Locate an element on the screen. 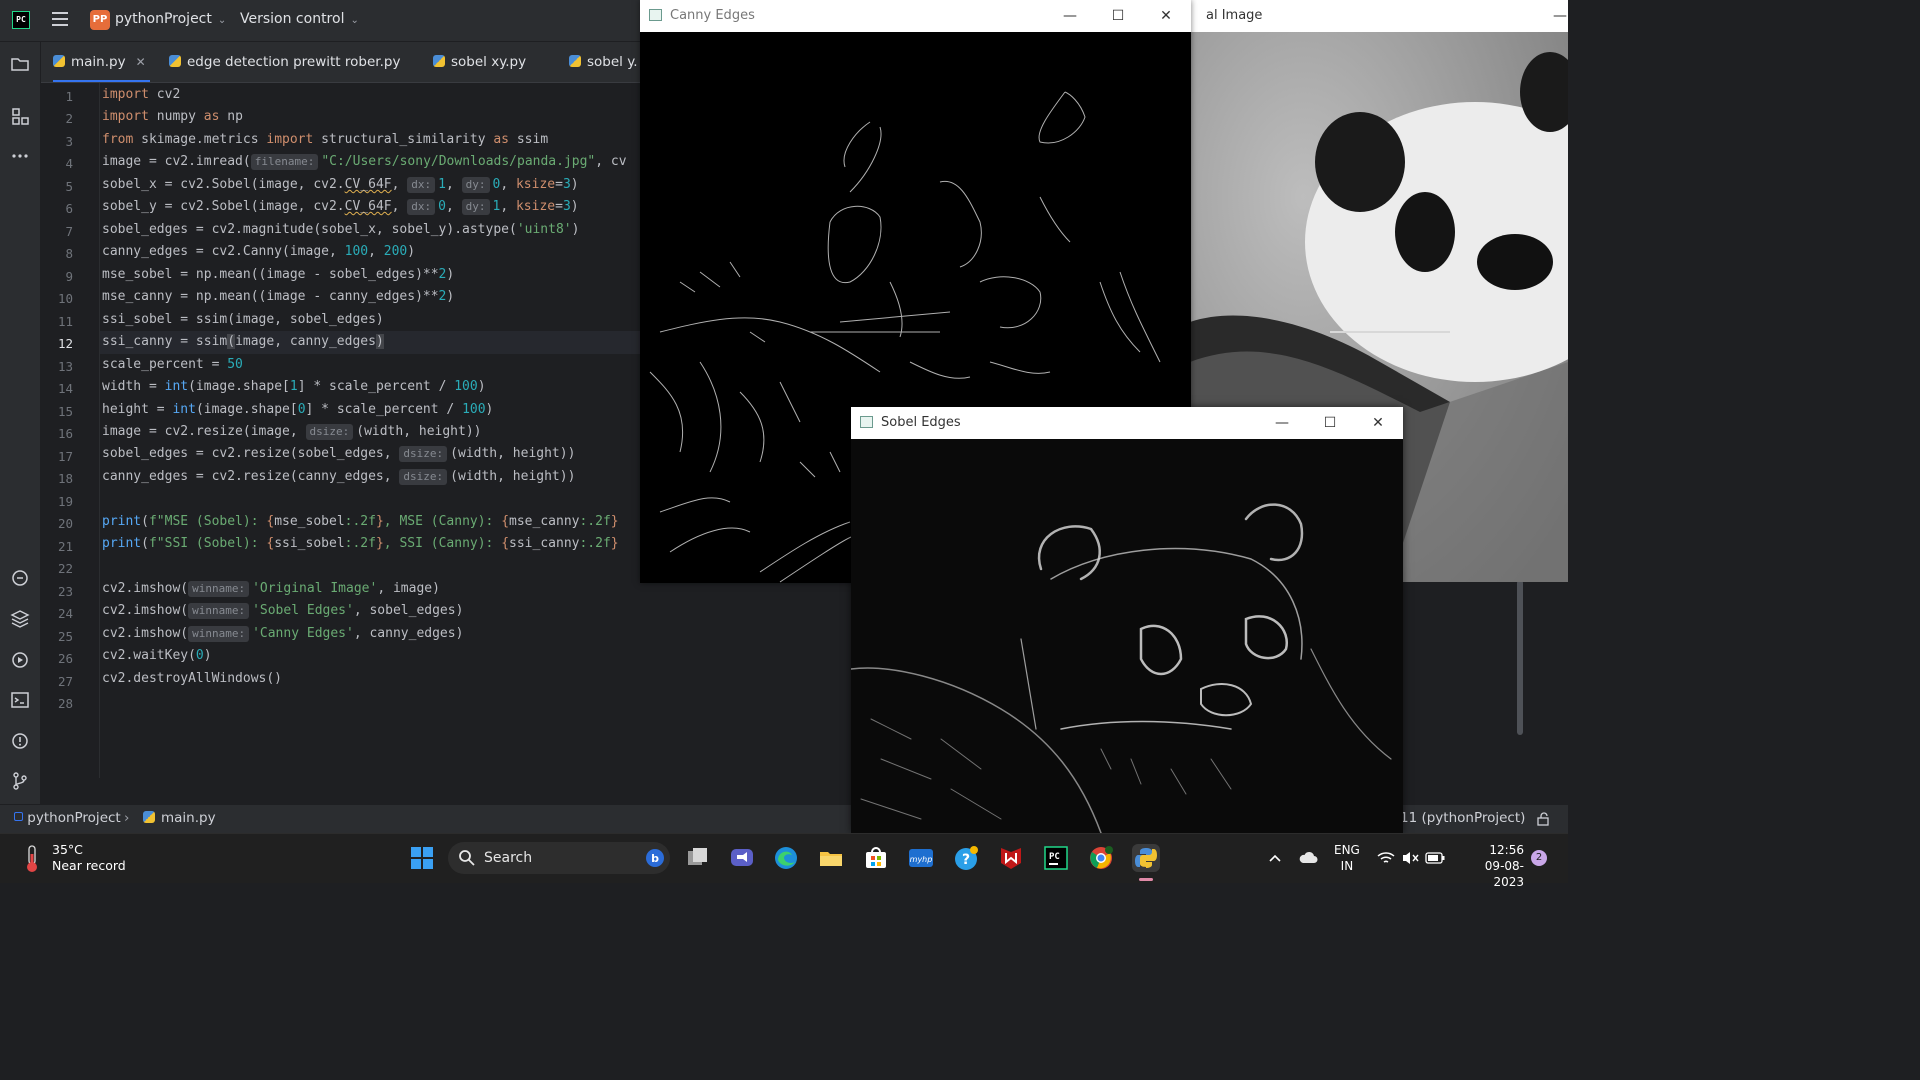  thermometer-icon is located at coordinates (32, 859).